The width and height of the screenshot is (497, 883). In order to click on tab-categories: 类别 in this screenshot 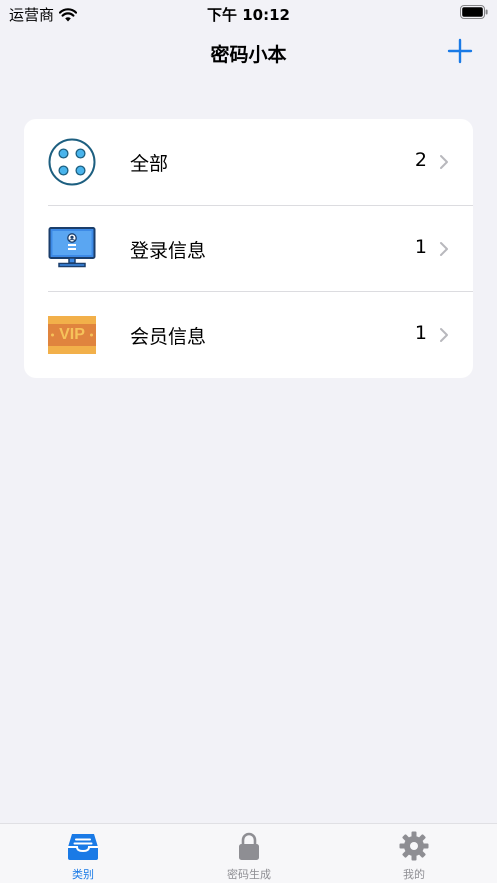, I will do `click(83, 853)`.